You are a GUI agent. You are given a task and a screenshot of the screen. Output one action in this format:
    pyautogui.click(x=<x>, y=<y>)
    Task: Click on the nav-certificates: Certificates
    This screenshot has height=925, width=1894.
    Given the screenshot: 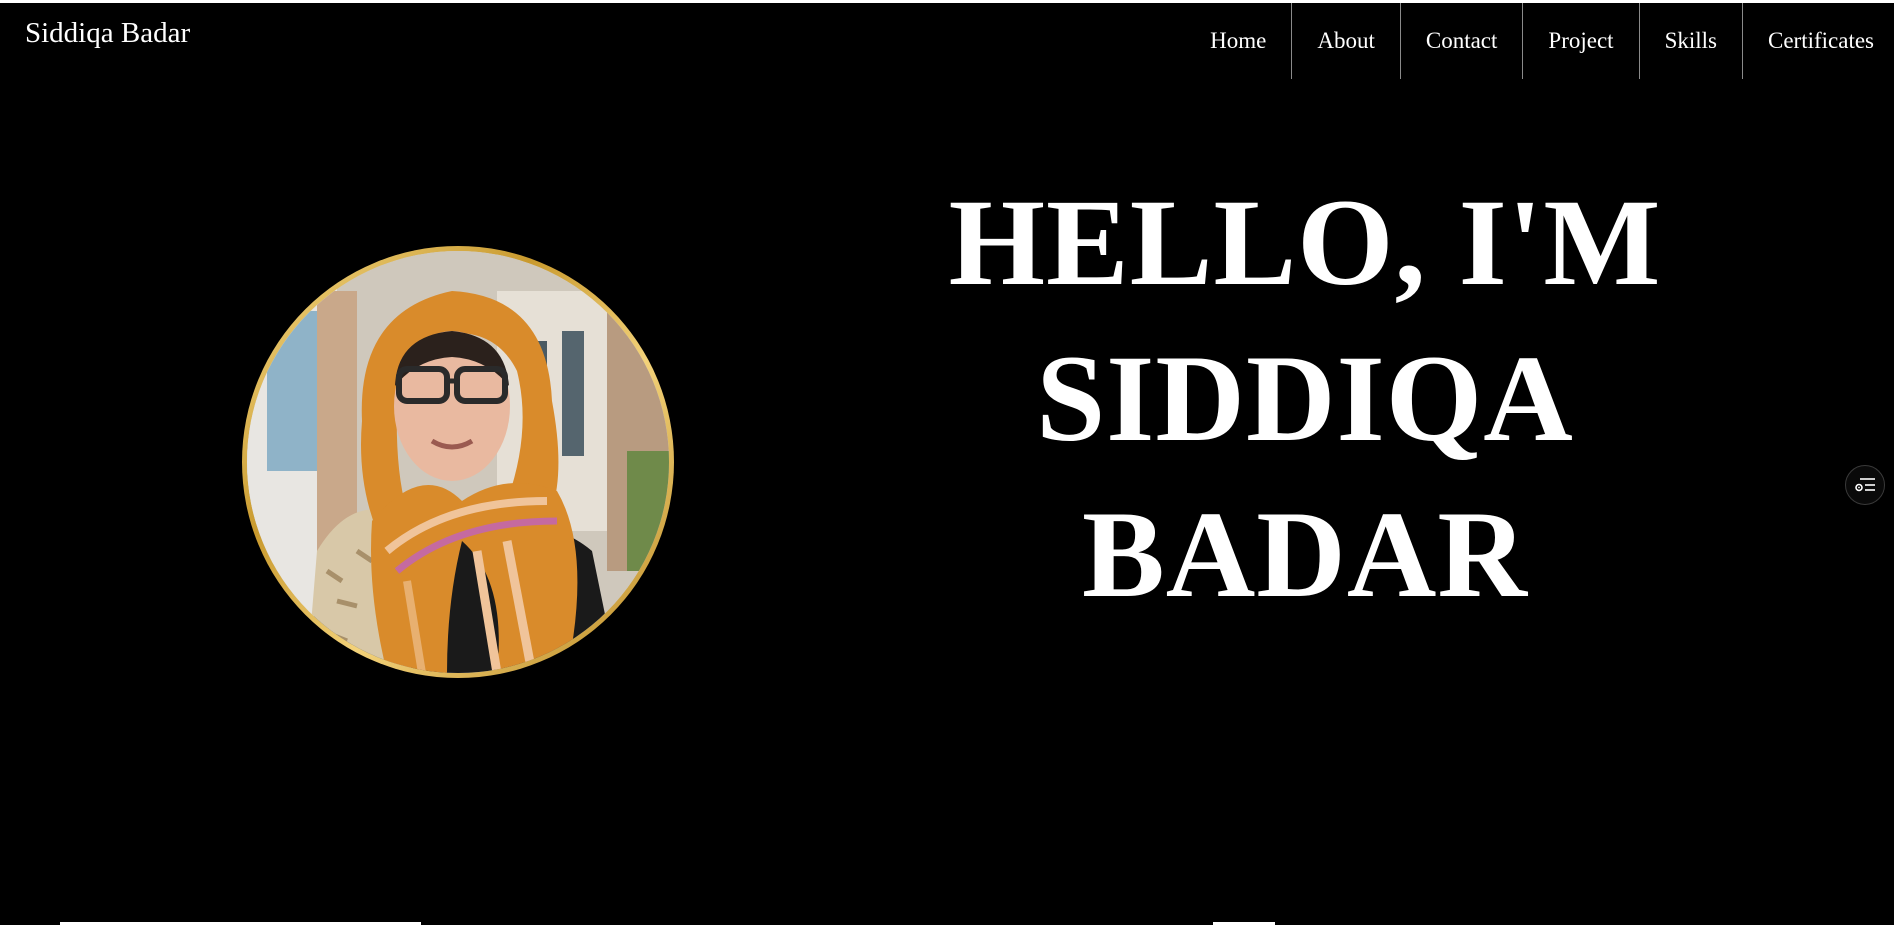 What is the action you would take?
    pyautogui.click(x=1817, y=41)
    